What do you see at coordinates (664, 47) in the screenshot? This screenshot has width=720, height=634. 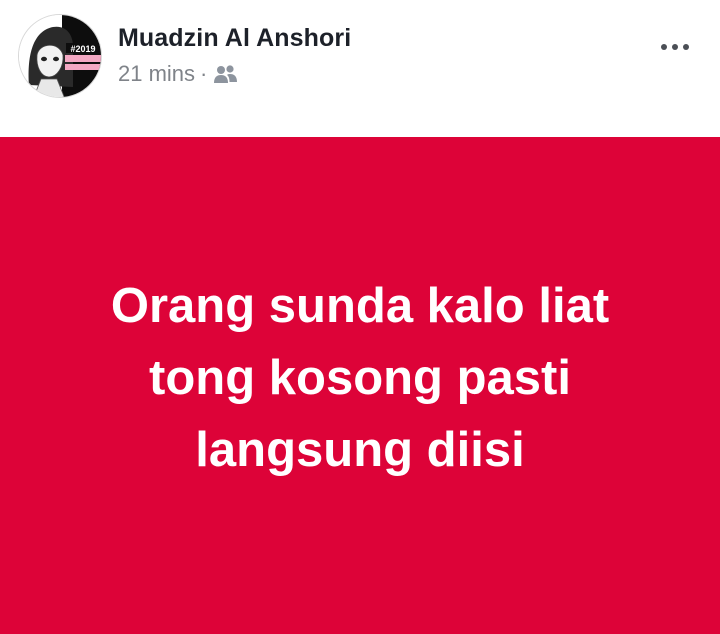 I see `more-options-icon` at bounding box center [664, 47].